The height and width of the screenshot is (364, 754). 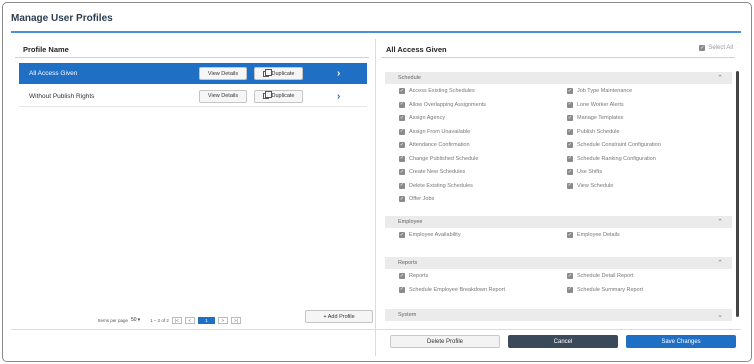 What do you see at coordinates (427, 118) in the screenshot?
I see `permission-label: Assign Agency` at bounding box center [427, 118].